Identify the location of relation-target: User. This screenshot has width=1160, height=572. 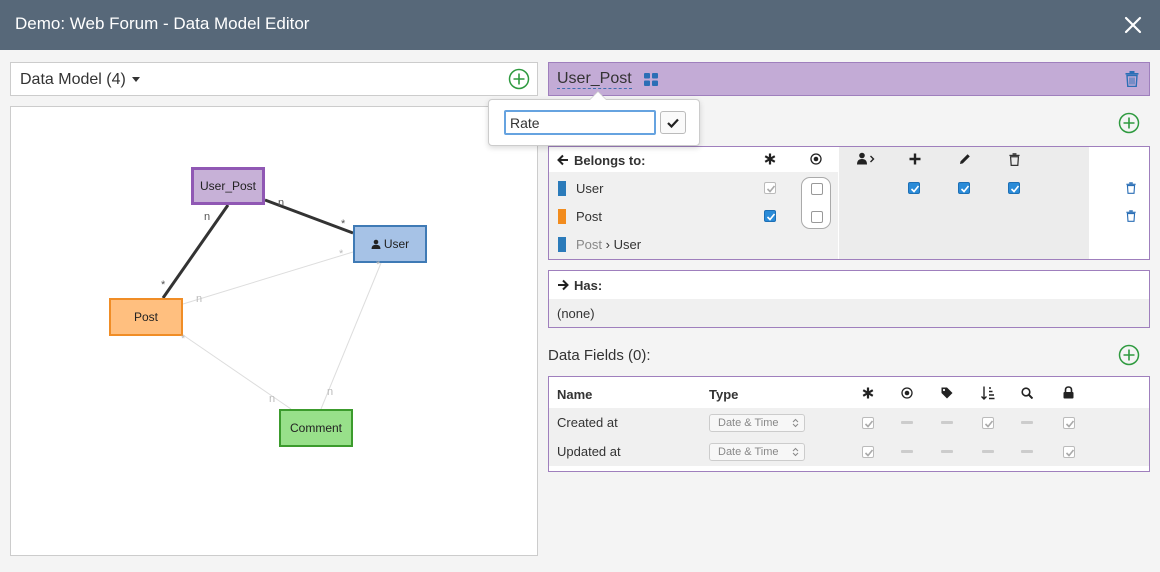
(627, 244).